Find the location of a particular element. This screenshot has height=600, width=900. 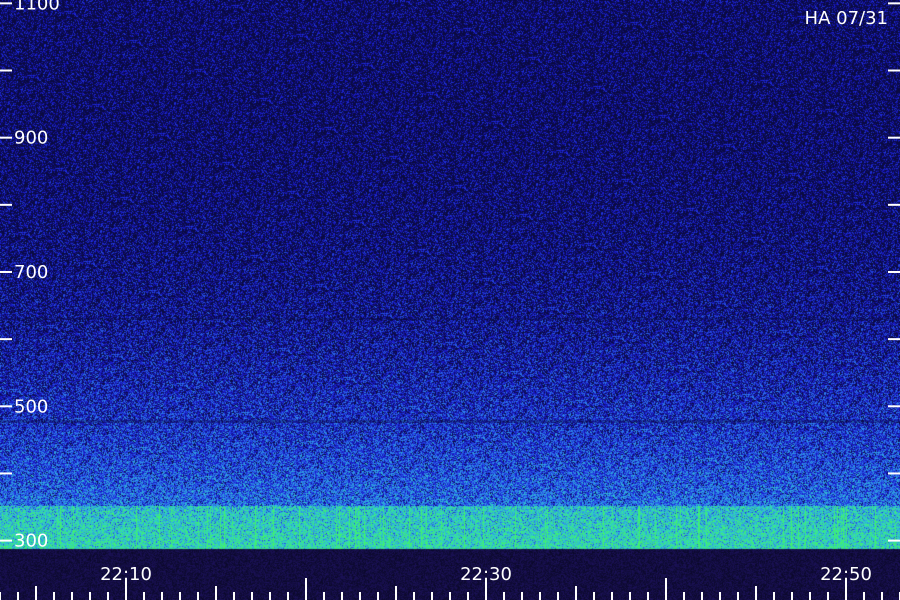

x-tick-label: 22:10 is located at coordinates (126, 574).